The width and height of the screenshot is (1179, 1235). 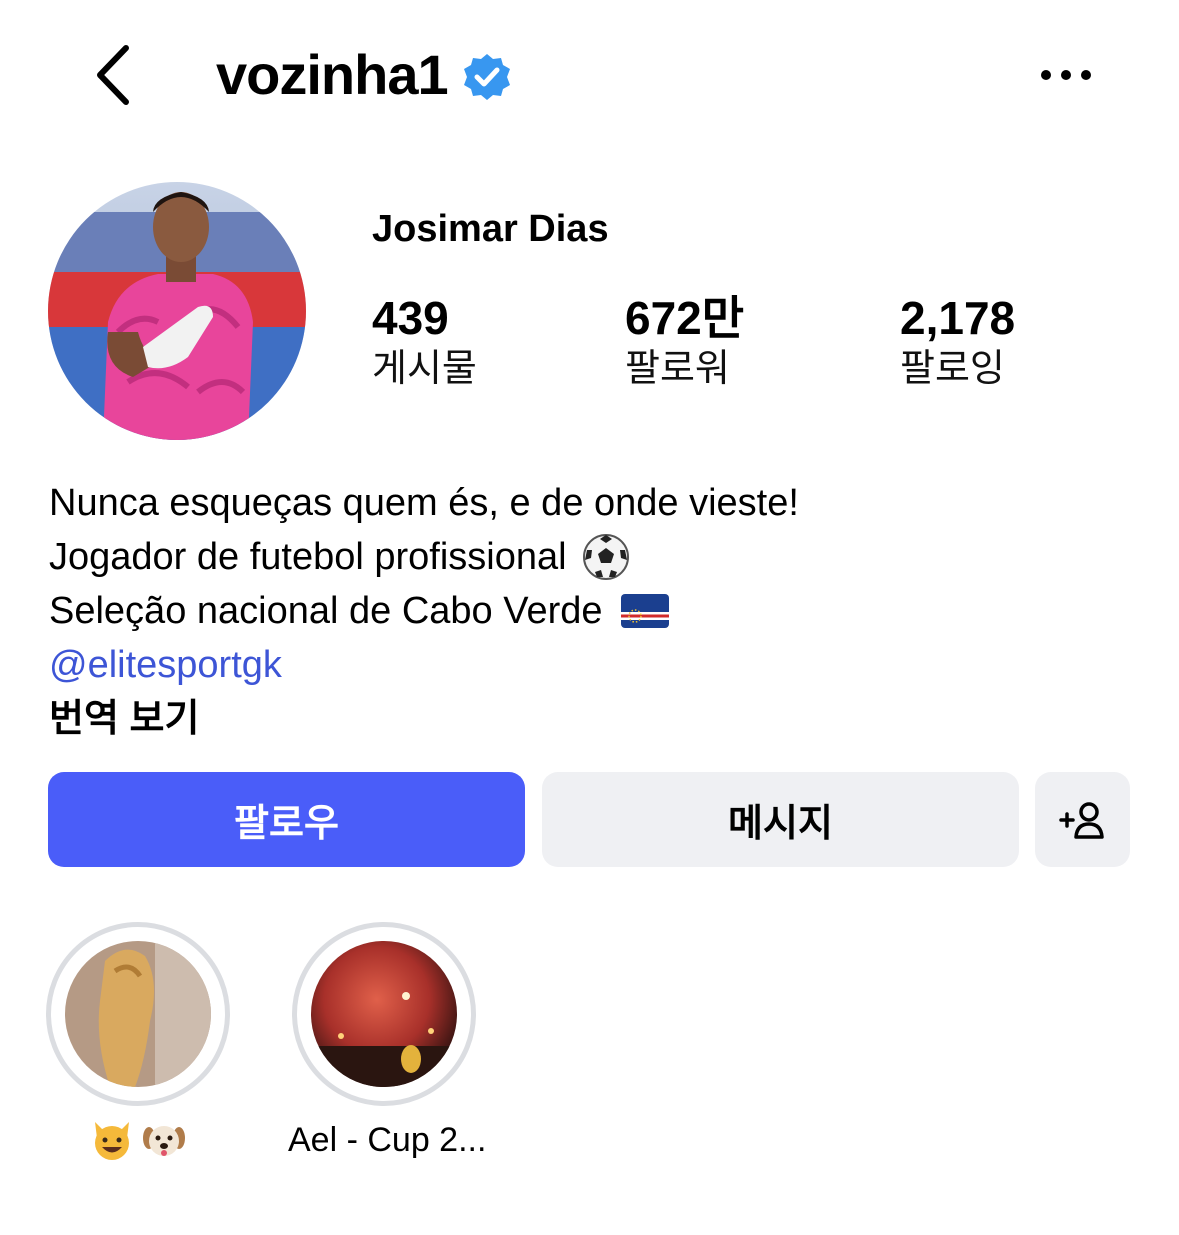 What do you see at coordinates (1066, 75) in the screenshot?
I see `more-horizontal-icon` at bounding box center [1066, 75].